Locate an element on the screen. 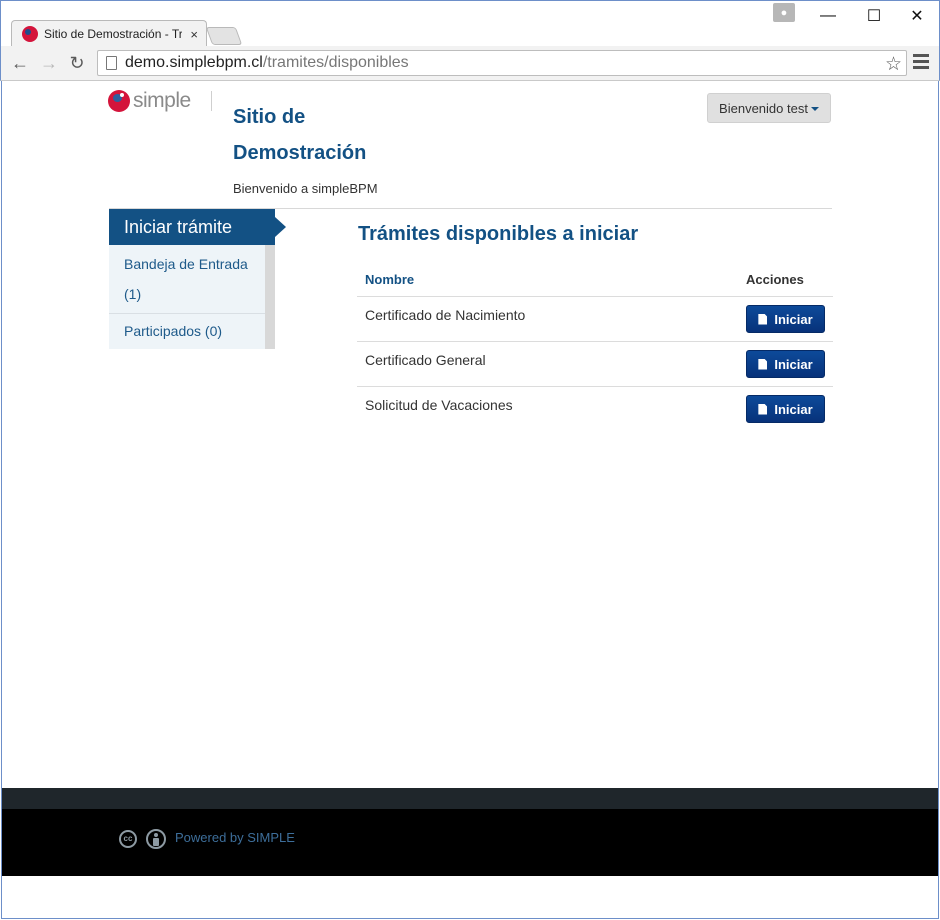 The image size is (940, 920). creative-commons-icon: cc is located at coordinates (128, 839).